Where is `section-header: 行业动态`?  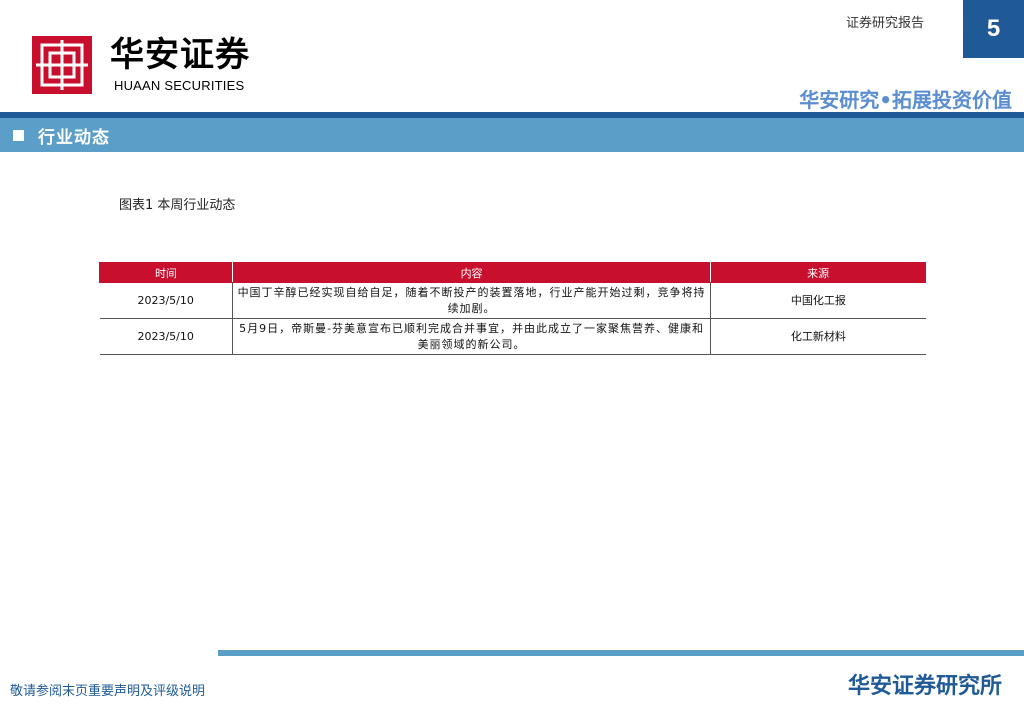 section-header: 行业动态 is located at coordinates (512, 135).